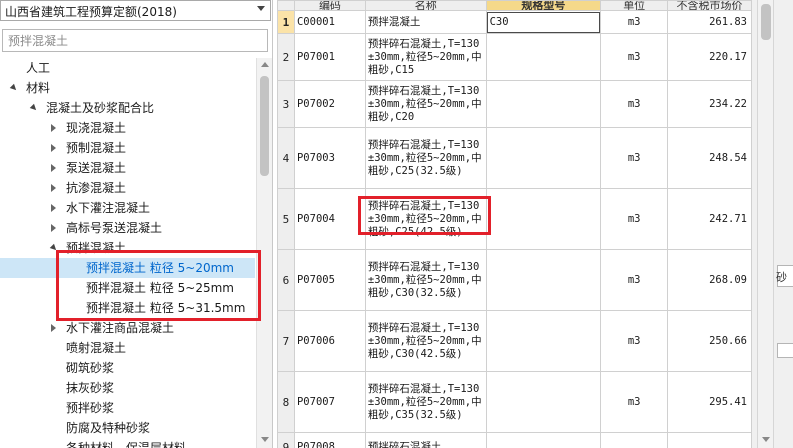  What do you see at coordinates (127, 248) in the screenshot?
I see `tree-item: 预拌混凝土` at bounding box center [127, 248].